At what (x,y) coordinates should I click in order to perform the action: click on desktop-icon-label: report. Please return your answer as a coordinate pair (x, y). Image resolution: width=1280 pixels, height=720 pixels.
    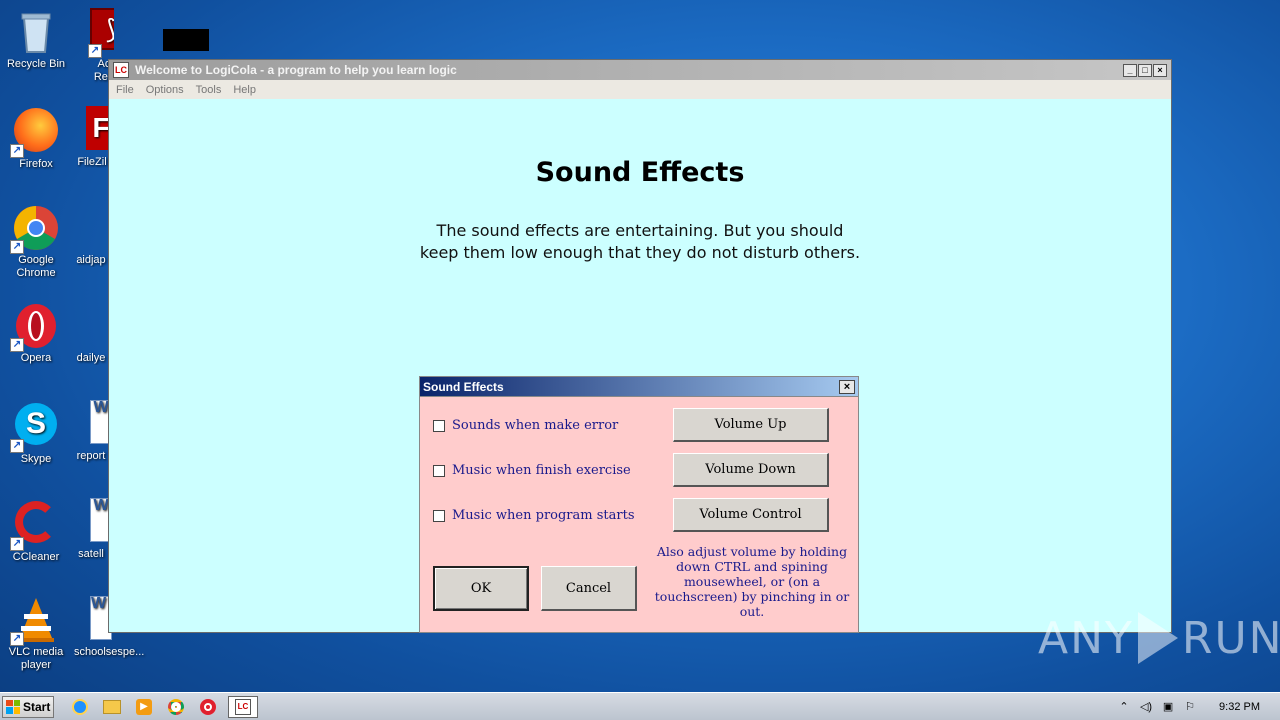
    Looking at the image, I should click on (91, 456).